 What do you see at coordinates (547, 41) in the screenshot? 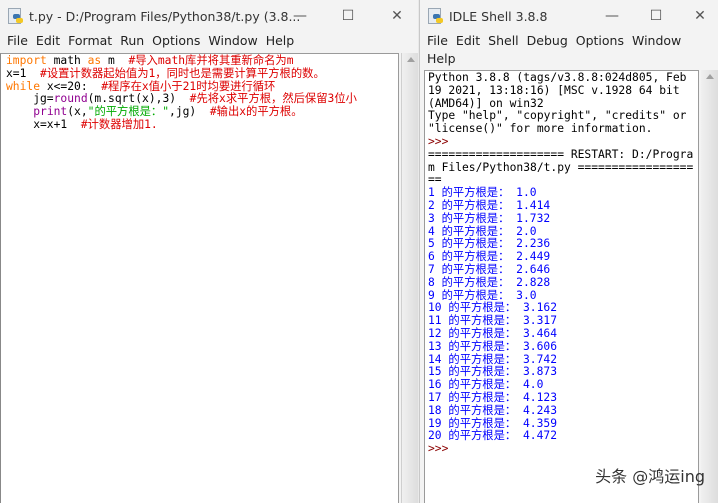
I see `menu-debug: Debug` at bounding box center [547, 41].